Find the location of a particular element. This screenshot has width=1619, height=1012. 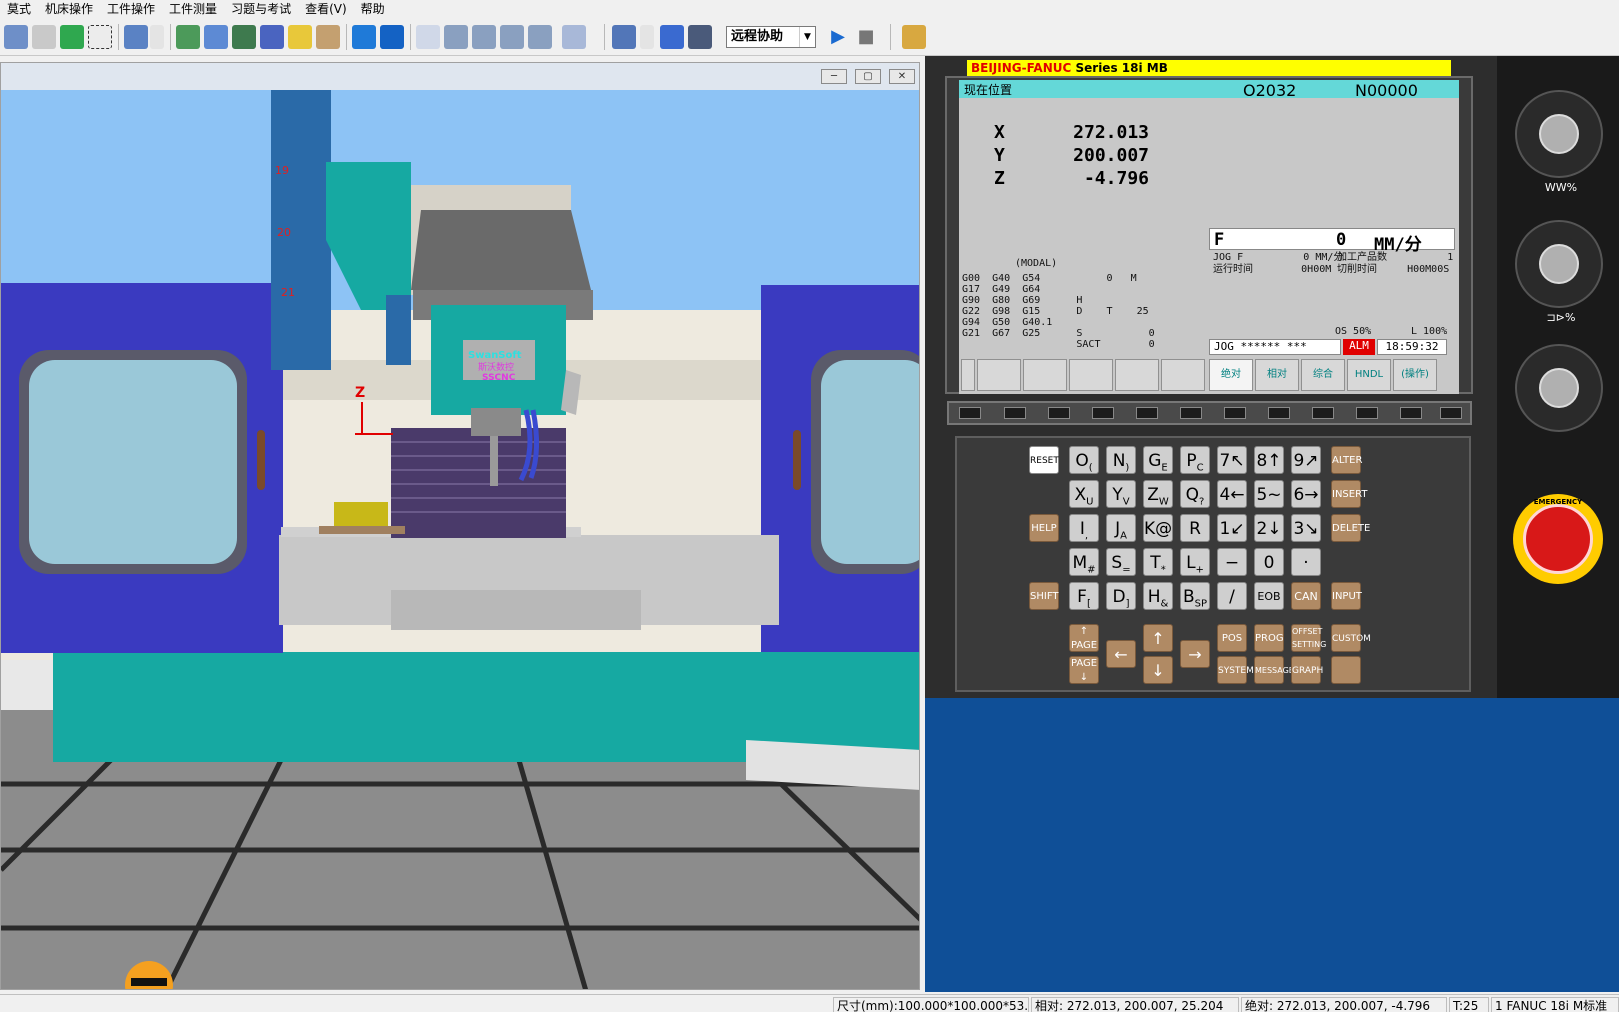

solid-view-icon is located at coordinates (364, 37).